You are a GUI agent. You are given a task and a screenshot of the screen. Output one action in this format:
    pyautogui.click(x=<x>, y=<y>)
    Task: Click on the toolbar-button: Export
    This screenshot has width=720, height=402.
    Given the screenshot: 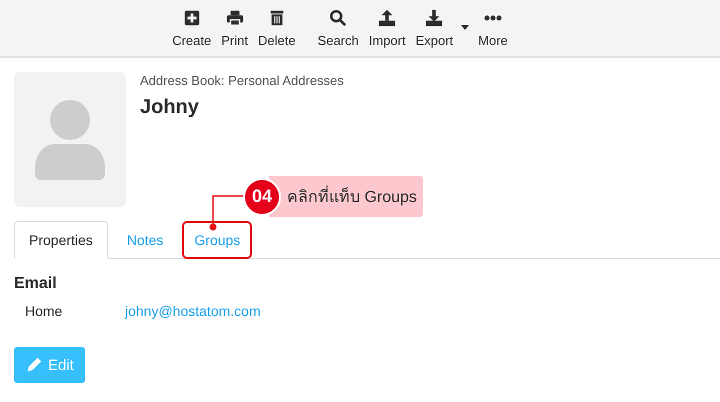 What is the action you would take?
    pyautogui.click(x=442, y=28)
    